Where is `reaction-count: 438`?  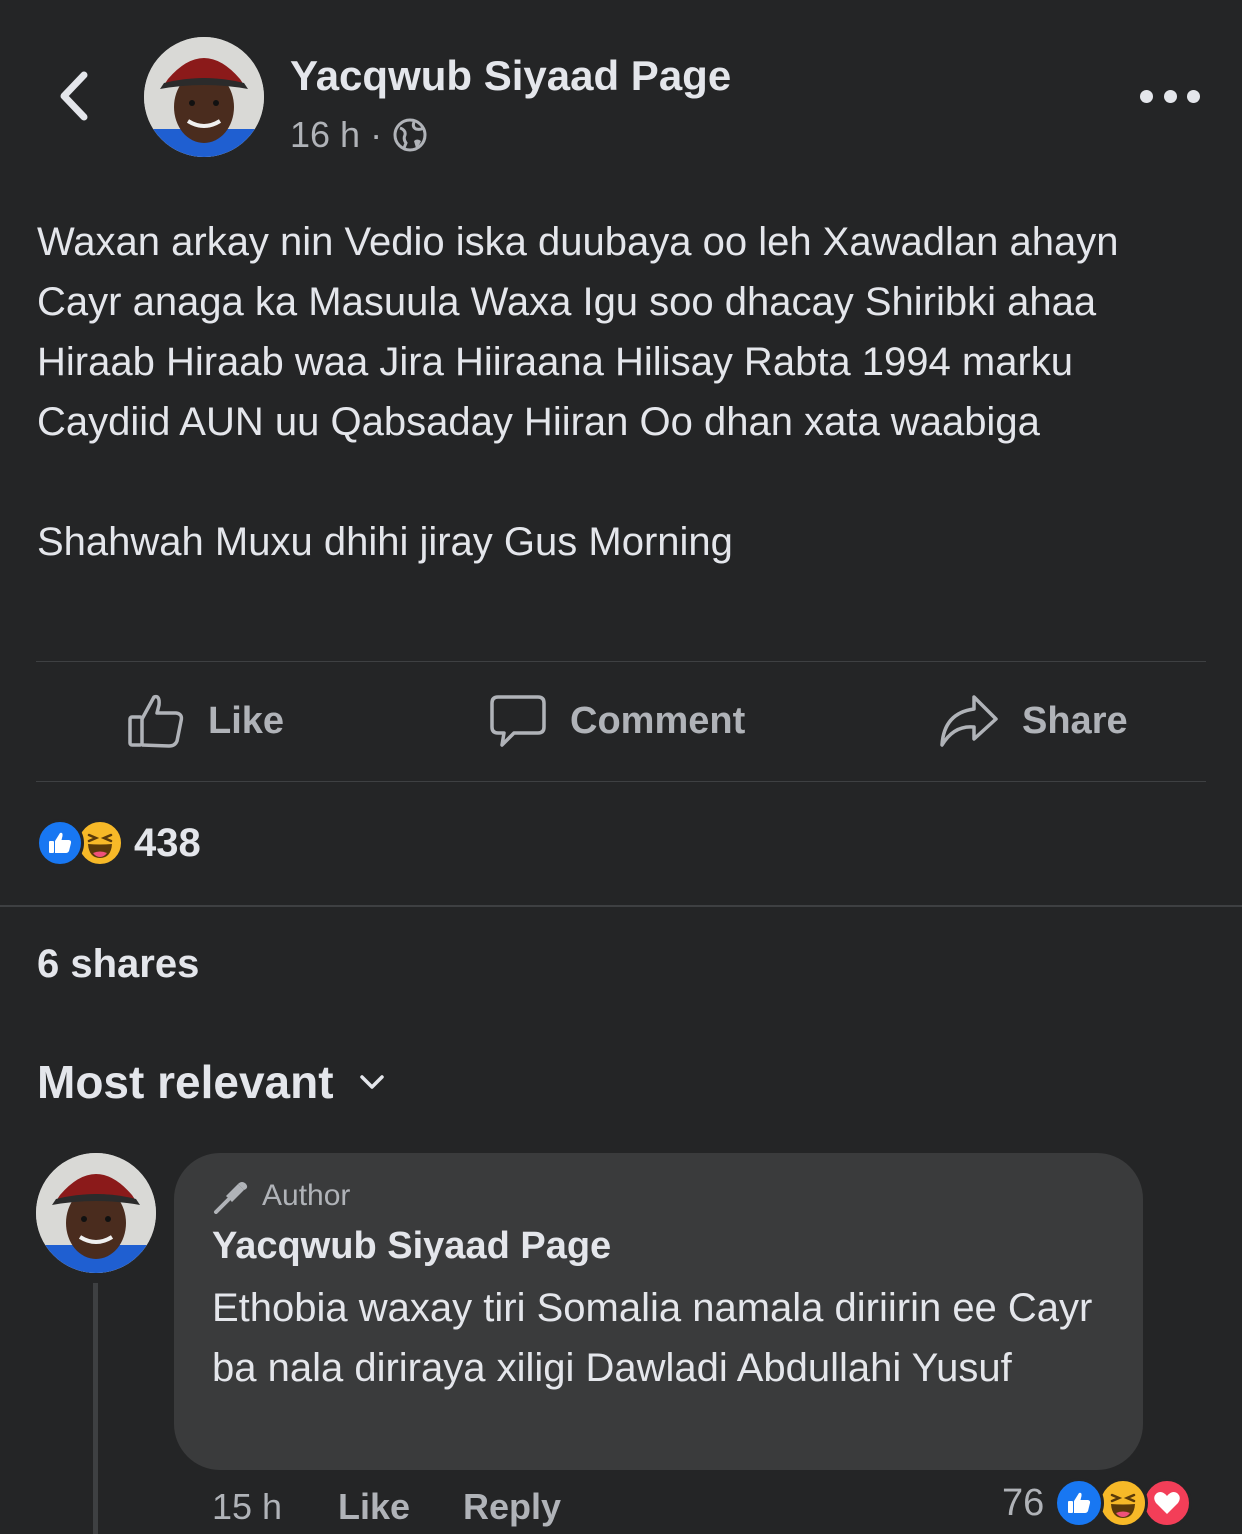 reaction-count: 438 is located at coordinates (167, 842).